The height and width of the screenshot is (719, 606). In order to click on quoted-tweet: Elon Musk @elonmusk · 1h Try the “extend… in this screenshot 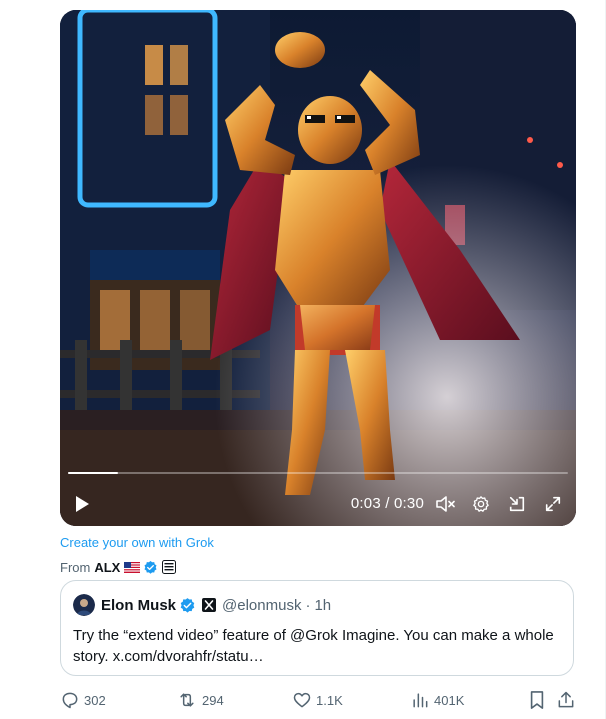, I will do `click(317, 628)`.